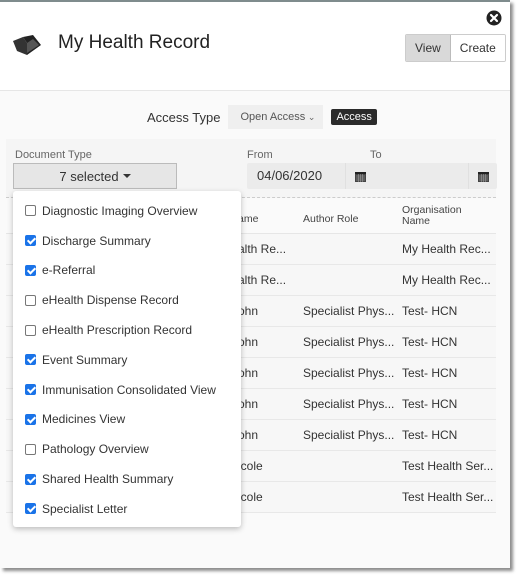 The width and height of the screenshot is (518, 576). Describe the element at coordinates (428, 48) in the screenshot. I see `view-button: View` at that location.